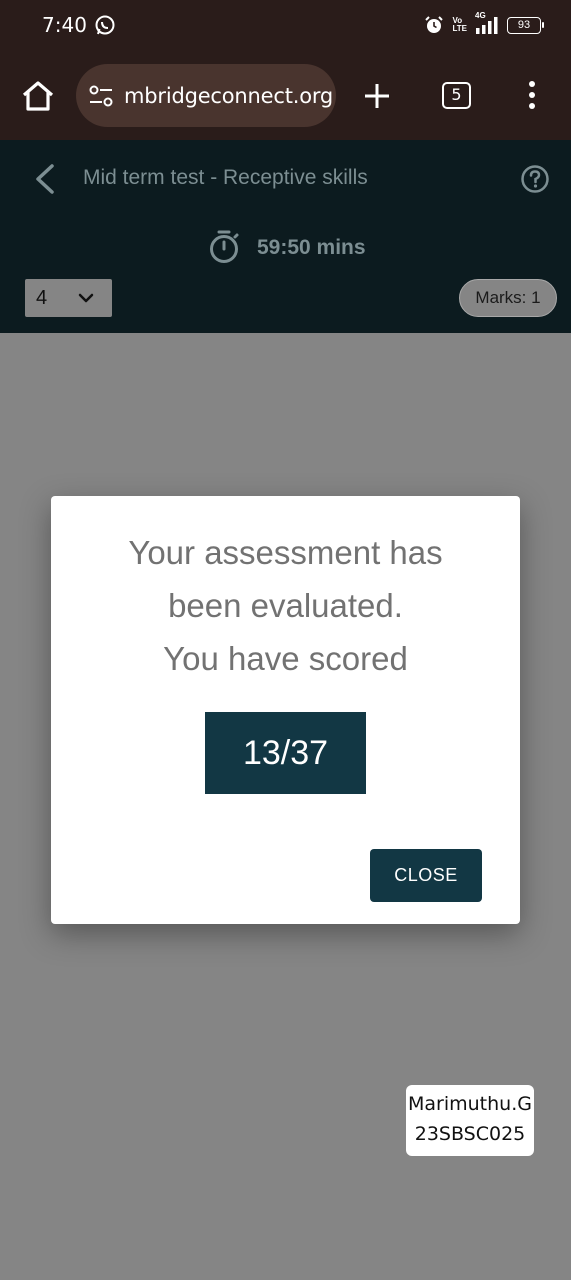 Image resolution: width=571 pixels, height=1280 pixels. Describe the element at coordinates (45, 179) in the screenshot. I see `back-arrow-icon` at that location.